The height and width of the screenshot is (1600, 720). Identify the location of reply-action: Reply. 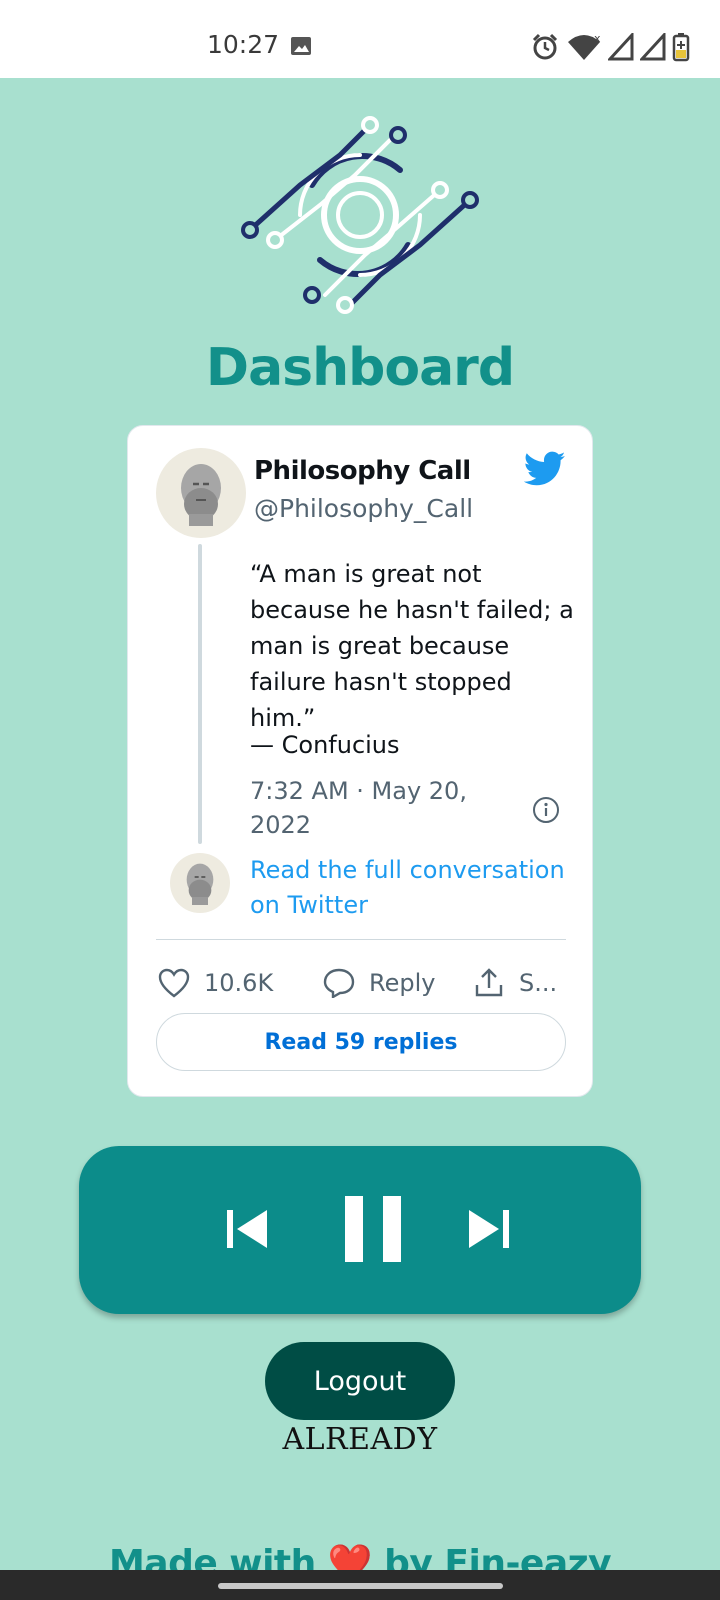
(379, 983).